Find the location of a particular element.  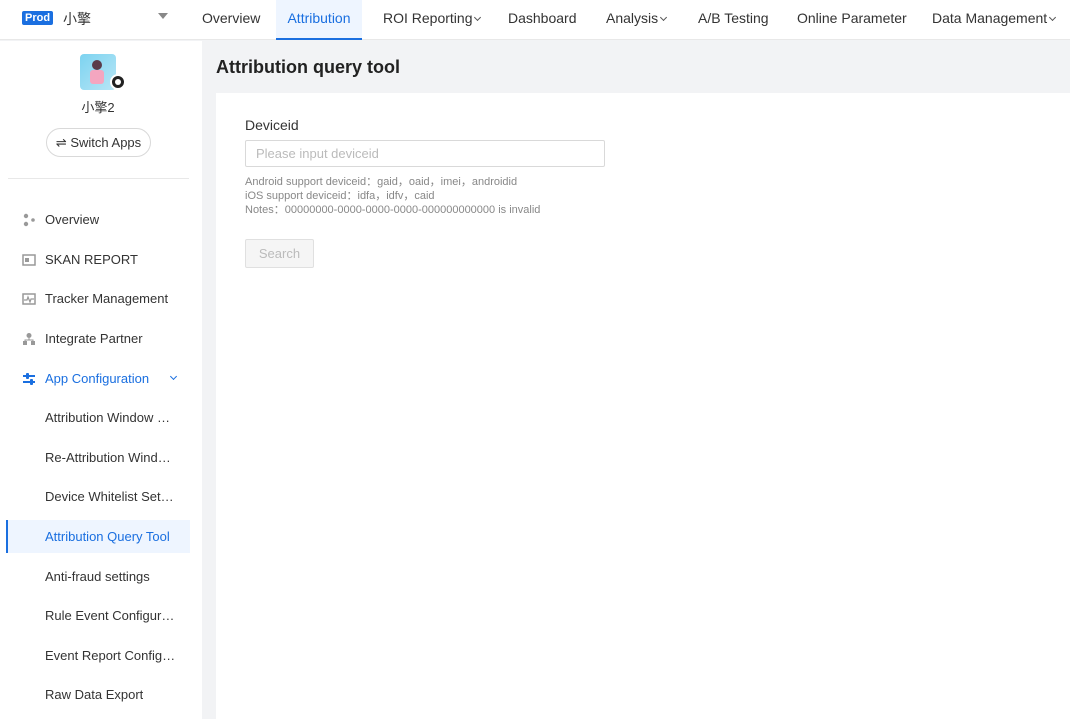

nav-label: A/B Testing is located at coordinates (733, 18).